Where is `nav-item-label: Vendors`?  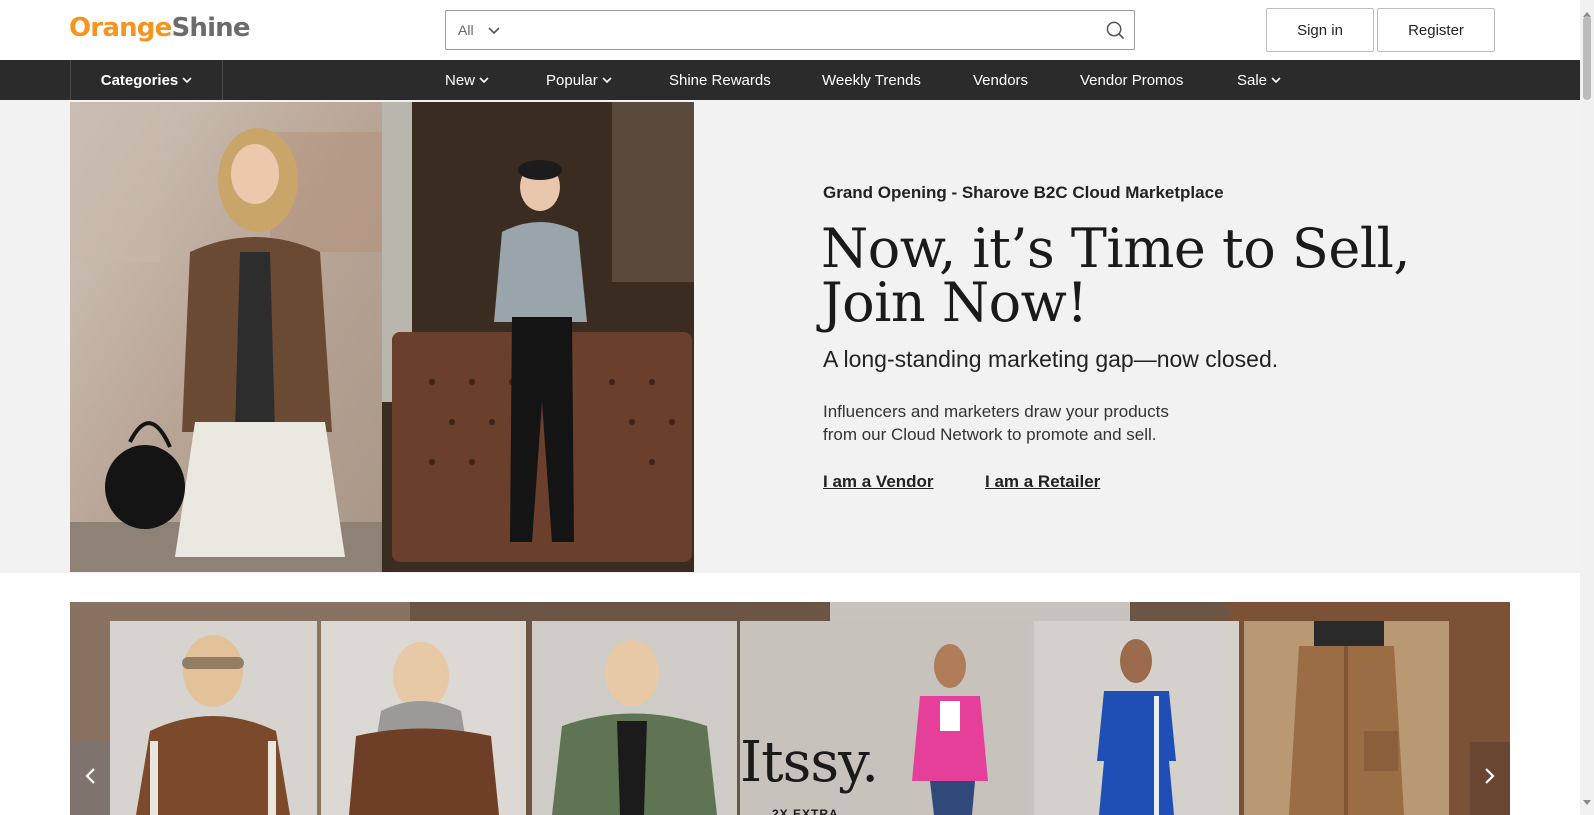 nav-item-label: Vendors is located at coordinates (1001, 80).